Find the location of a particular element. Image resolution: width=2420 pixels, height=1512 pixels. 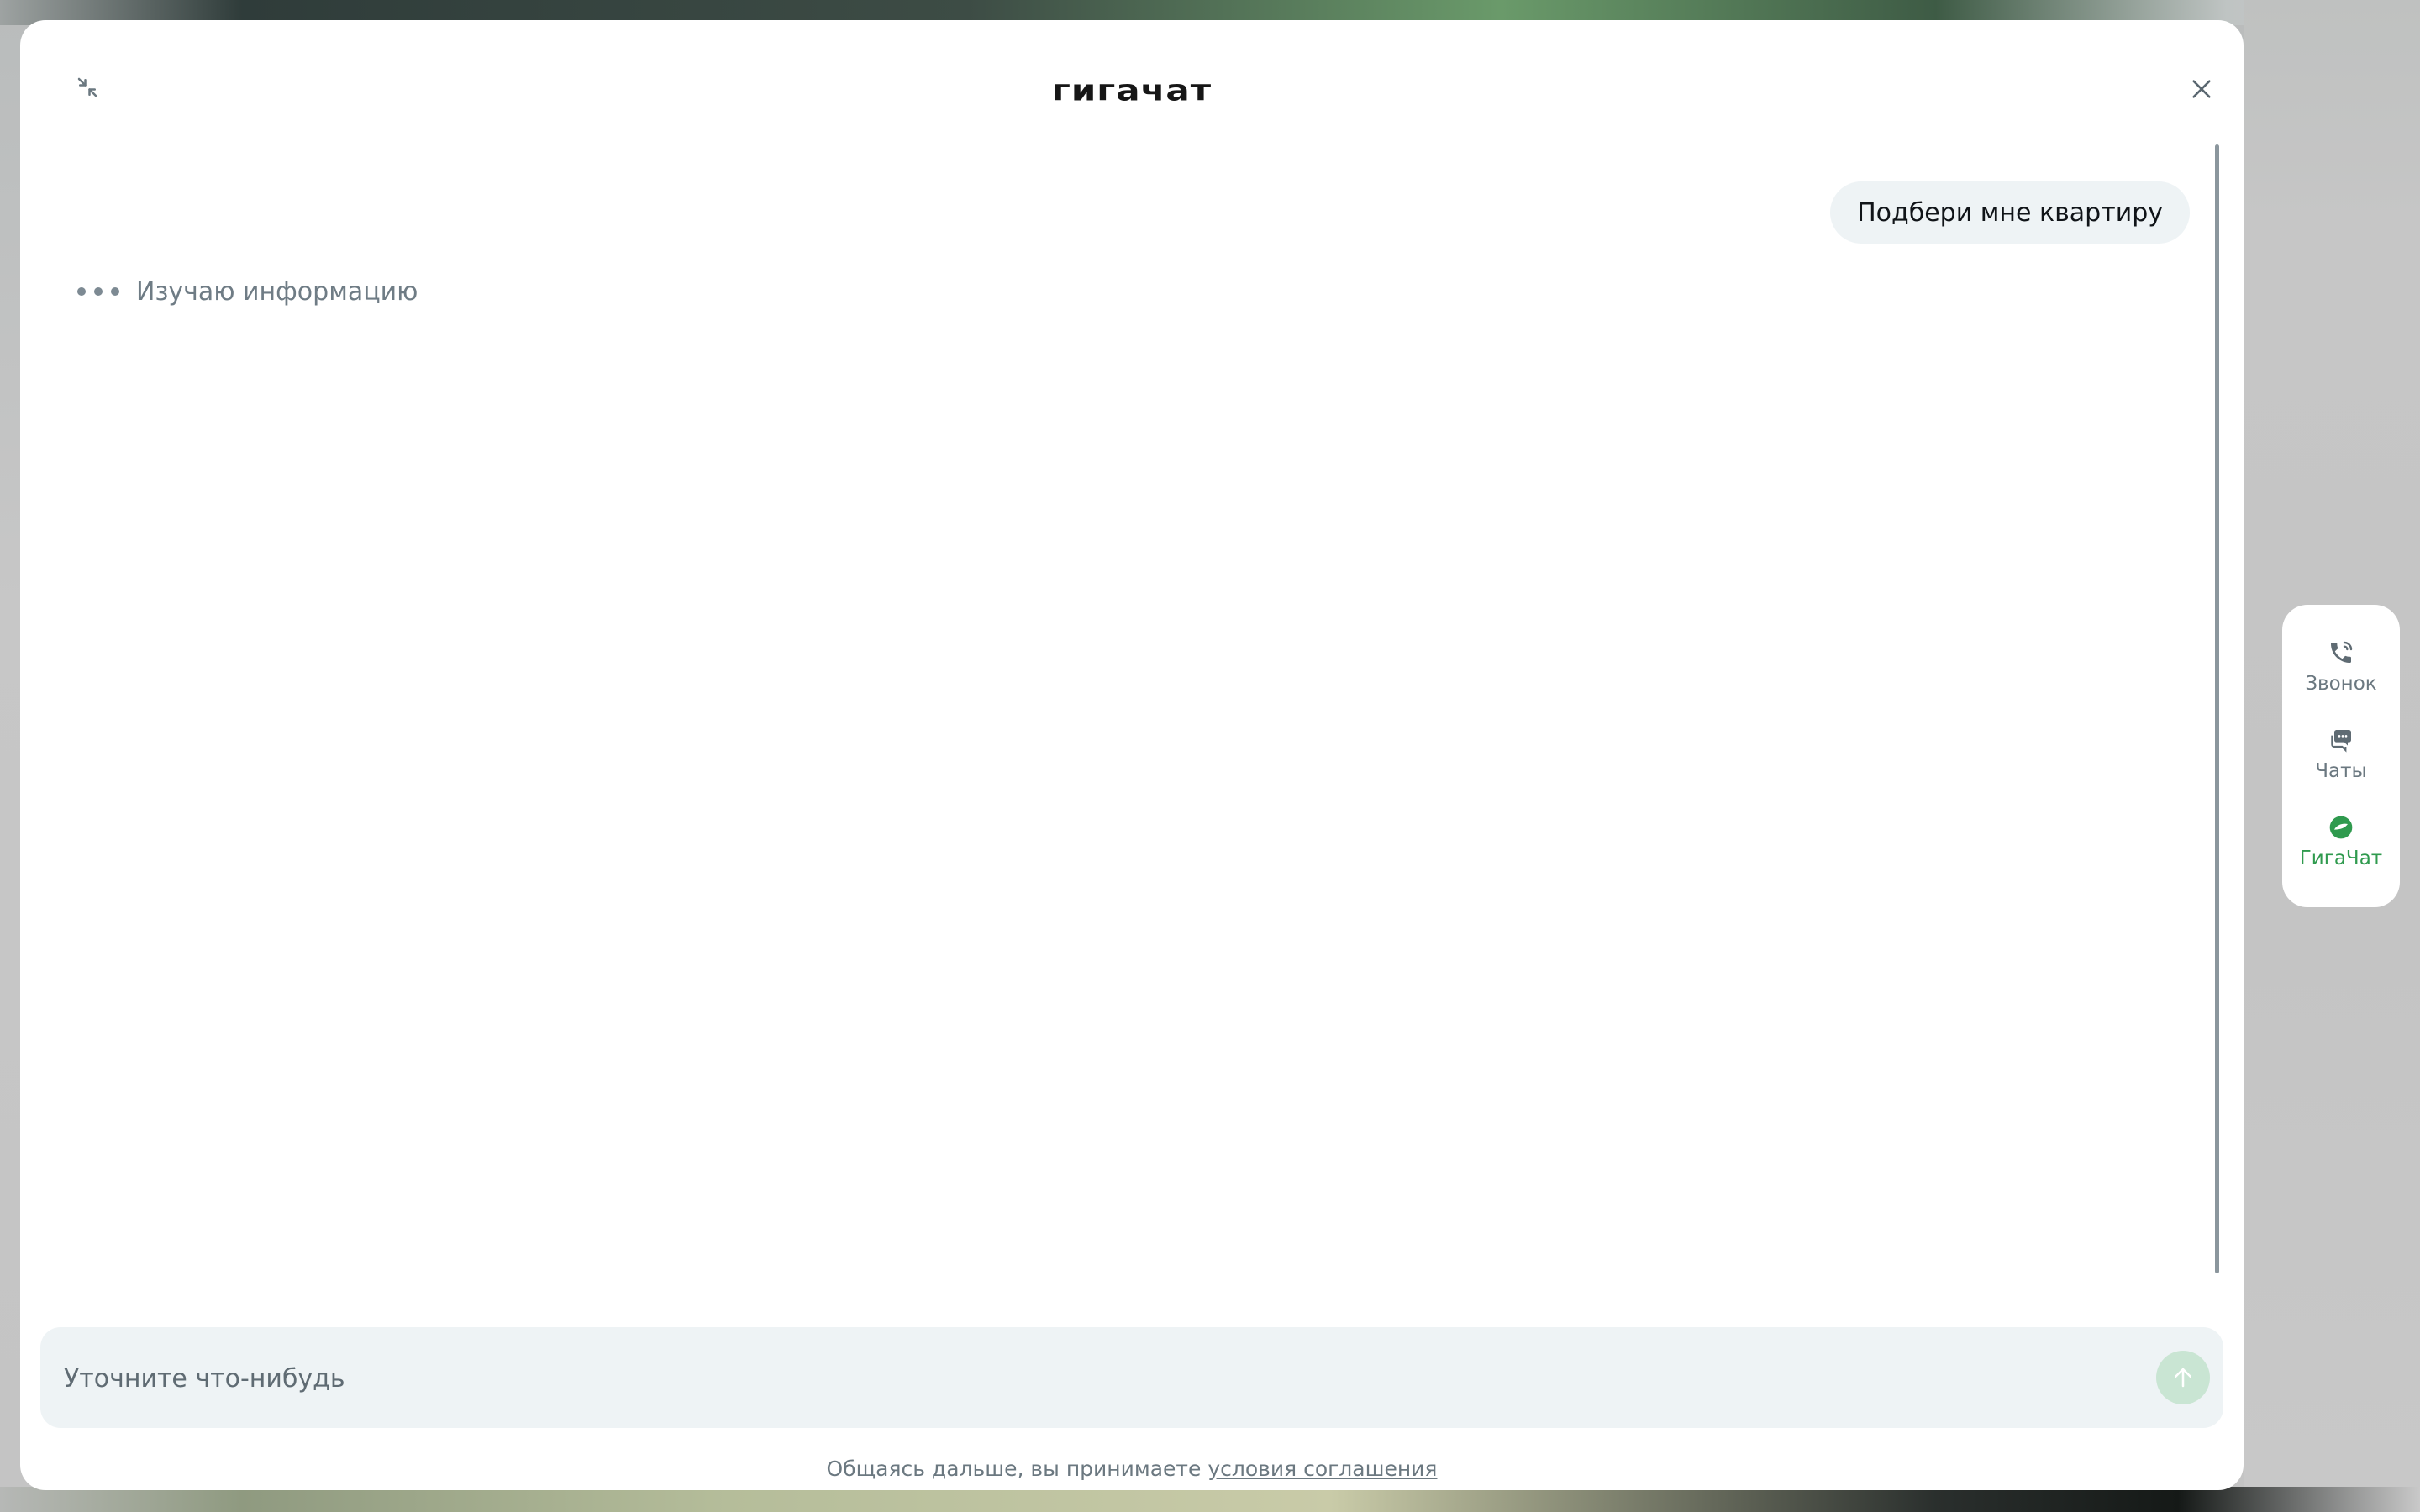

side-item-gigachat: ГигаЧат is located at coordinates (2341, 841).